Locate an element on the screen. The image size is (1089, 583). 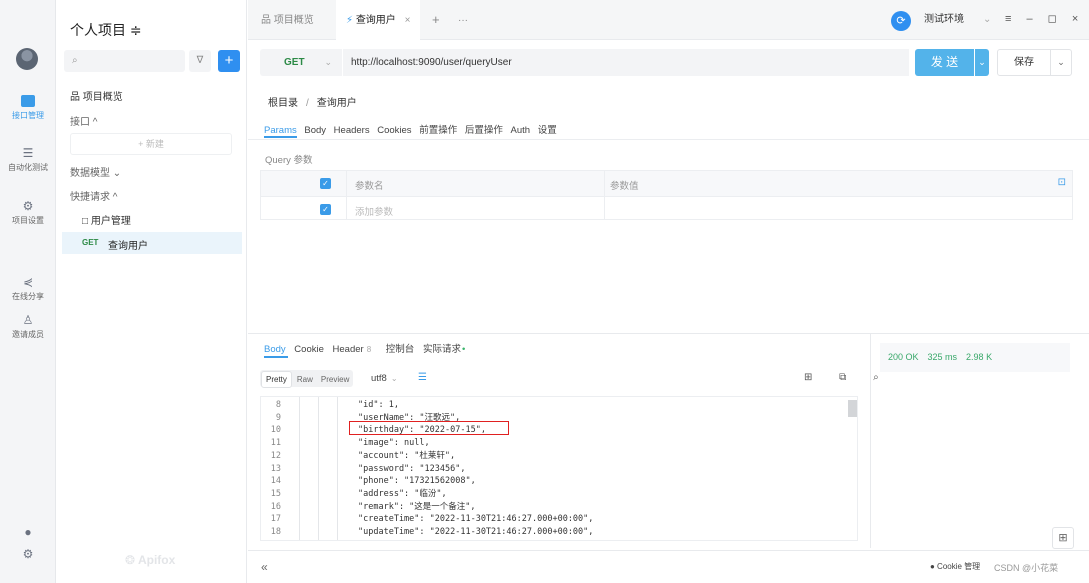
query-params-label: Query 参数 is located at coordinates (289, 160).